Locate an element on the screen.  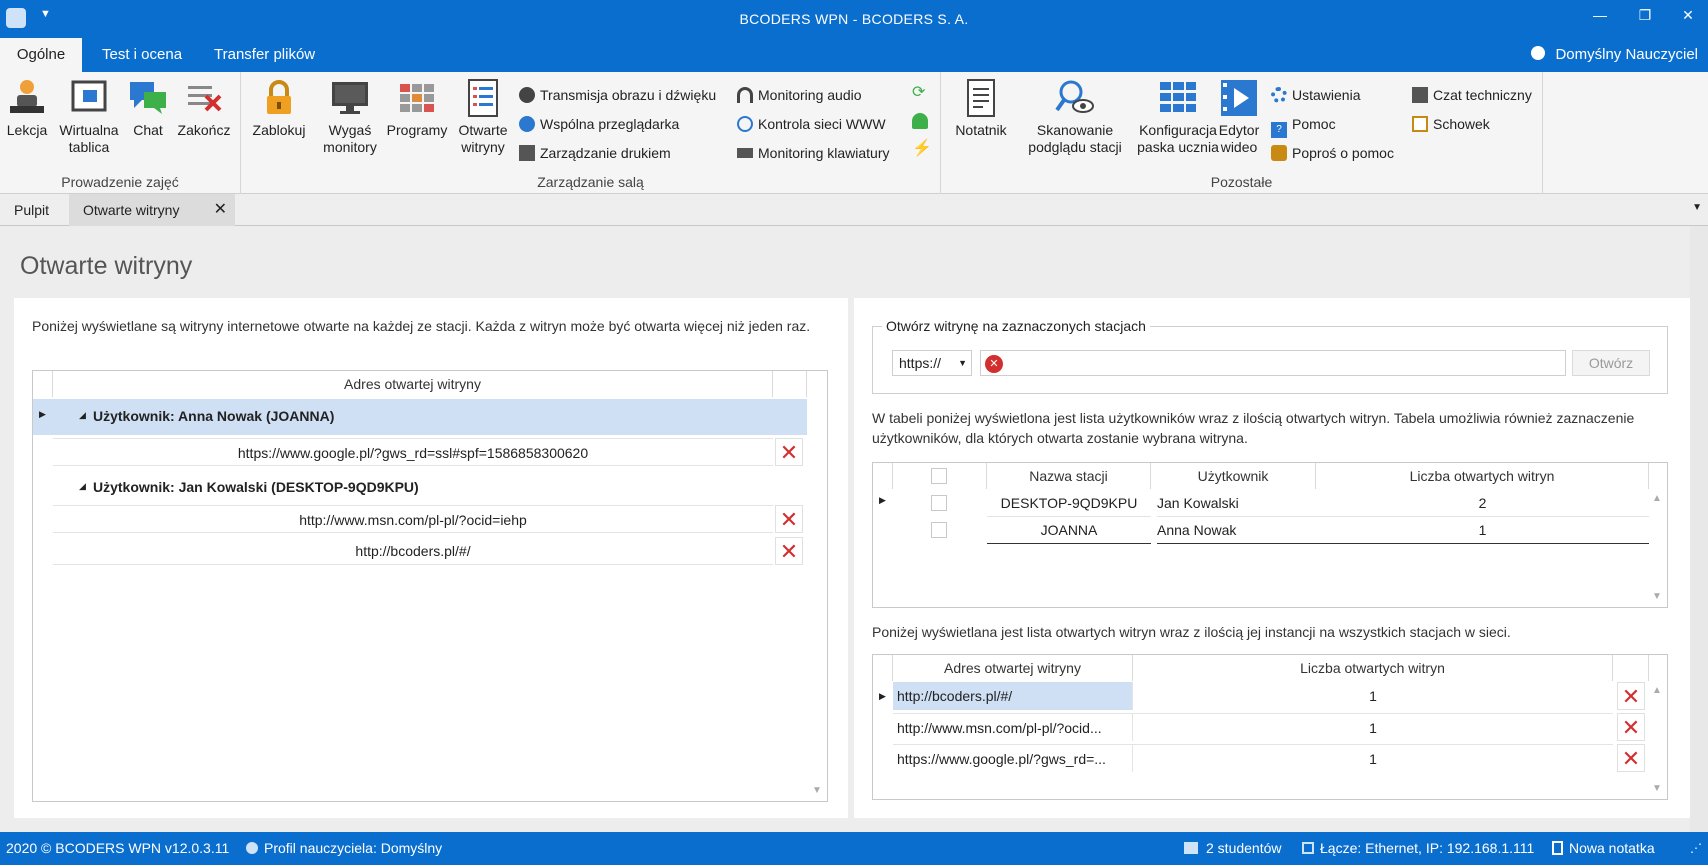
new-note-button: Nowa notatka is located at coordinates (1603, 848).